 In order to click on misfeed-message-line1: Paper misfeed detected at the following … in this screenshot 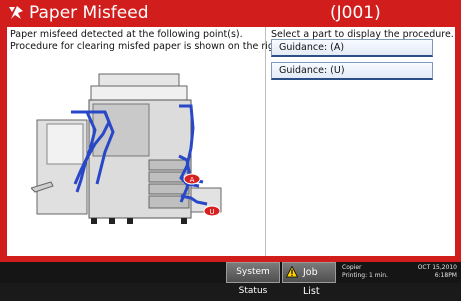, I will do `click(126, 34)`.